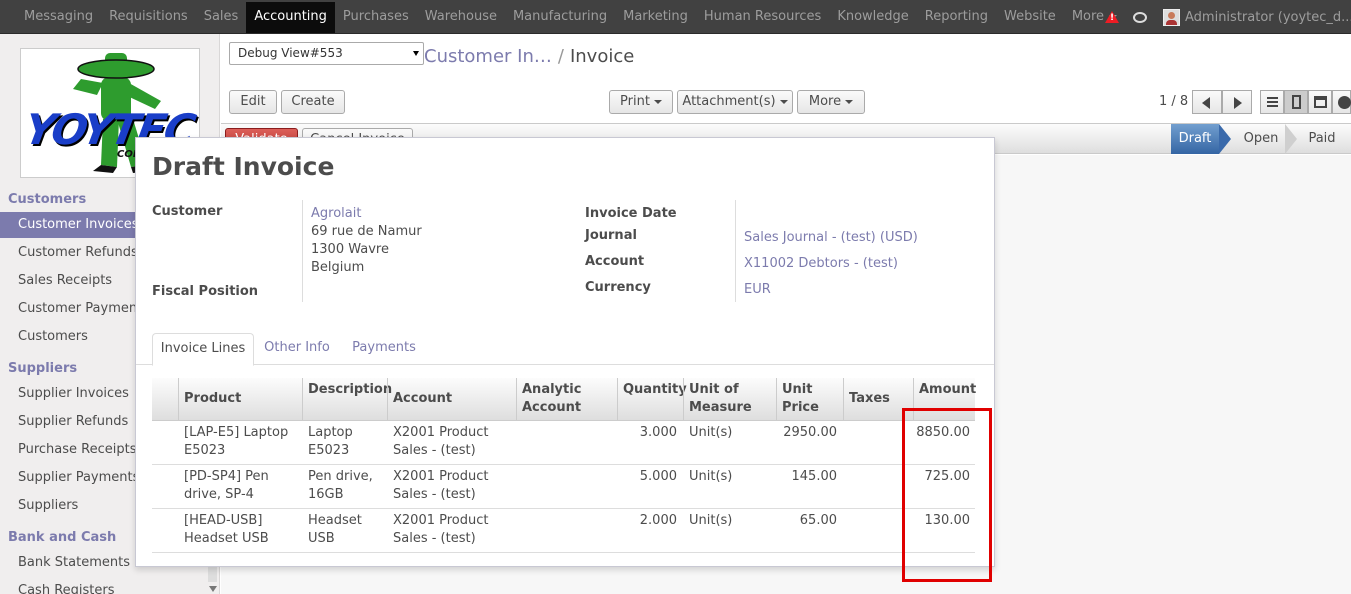  I want to click on more-label: More, so click(825, 101).